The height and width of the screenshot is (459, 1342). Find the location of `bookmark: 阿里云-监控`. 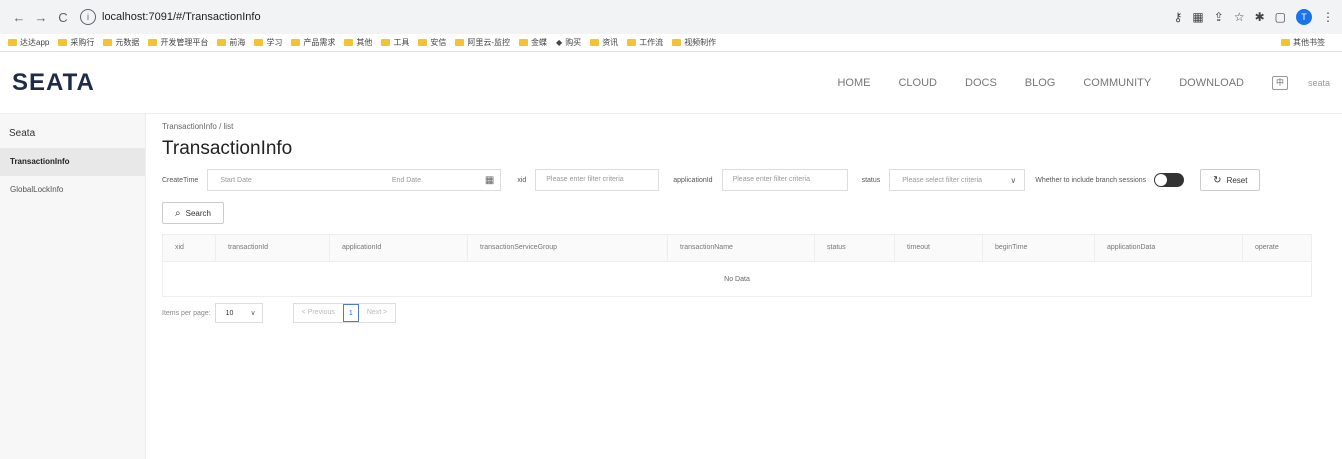

bookmark: 阿里云-监控 is located at coordinates (482, 42).